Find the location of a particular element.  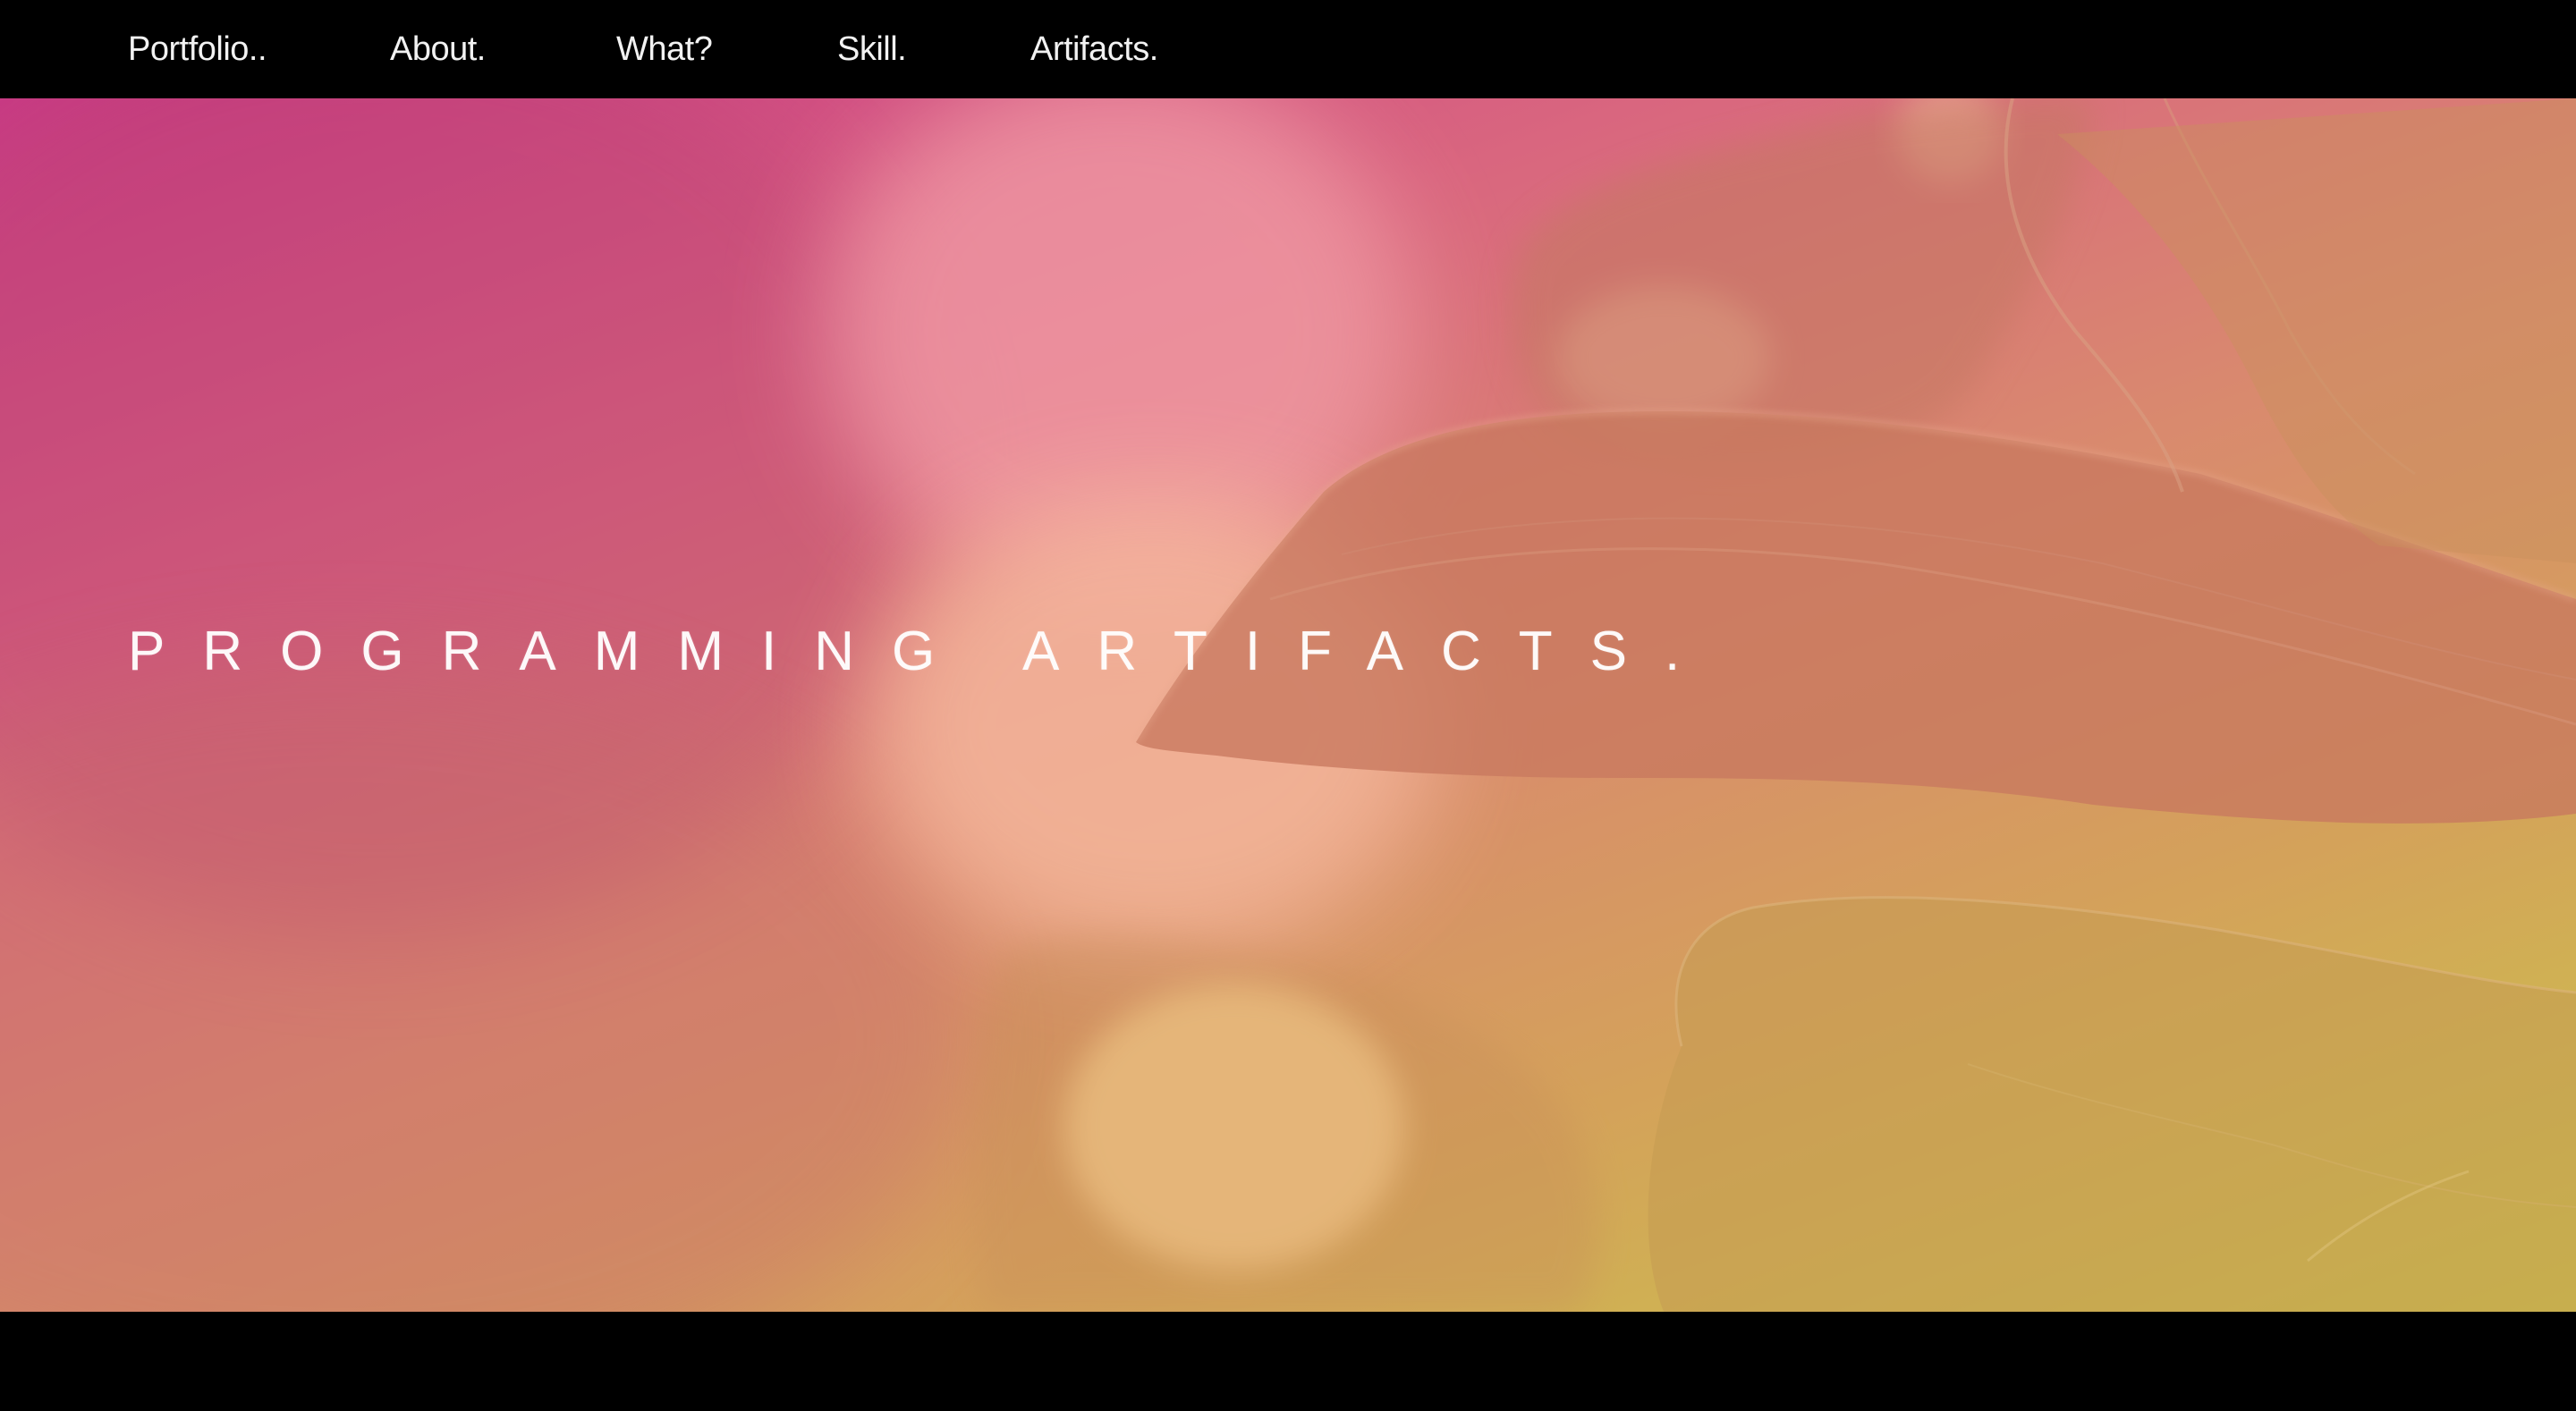

nav-link-artifacts: Artifacts. is located at coordinates (1119, 49).